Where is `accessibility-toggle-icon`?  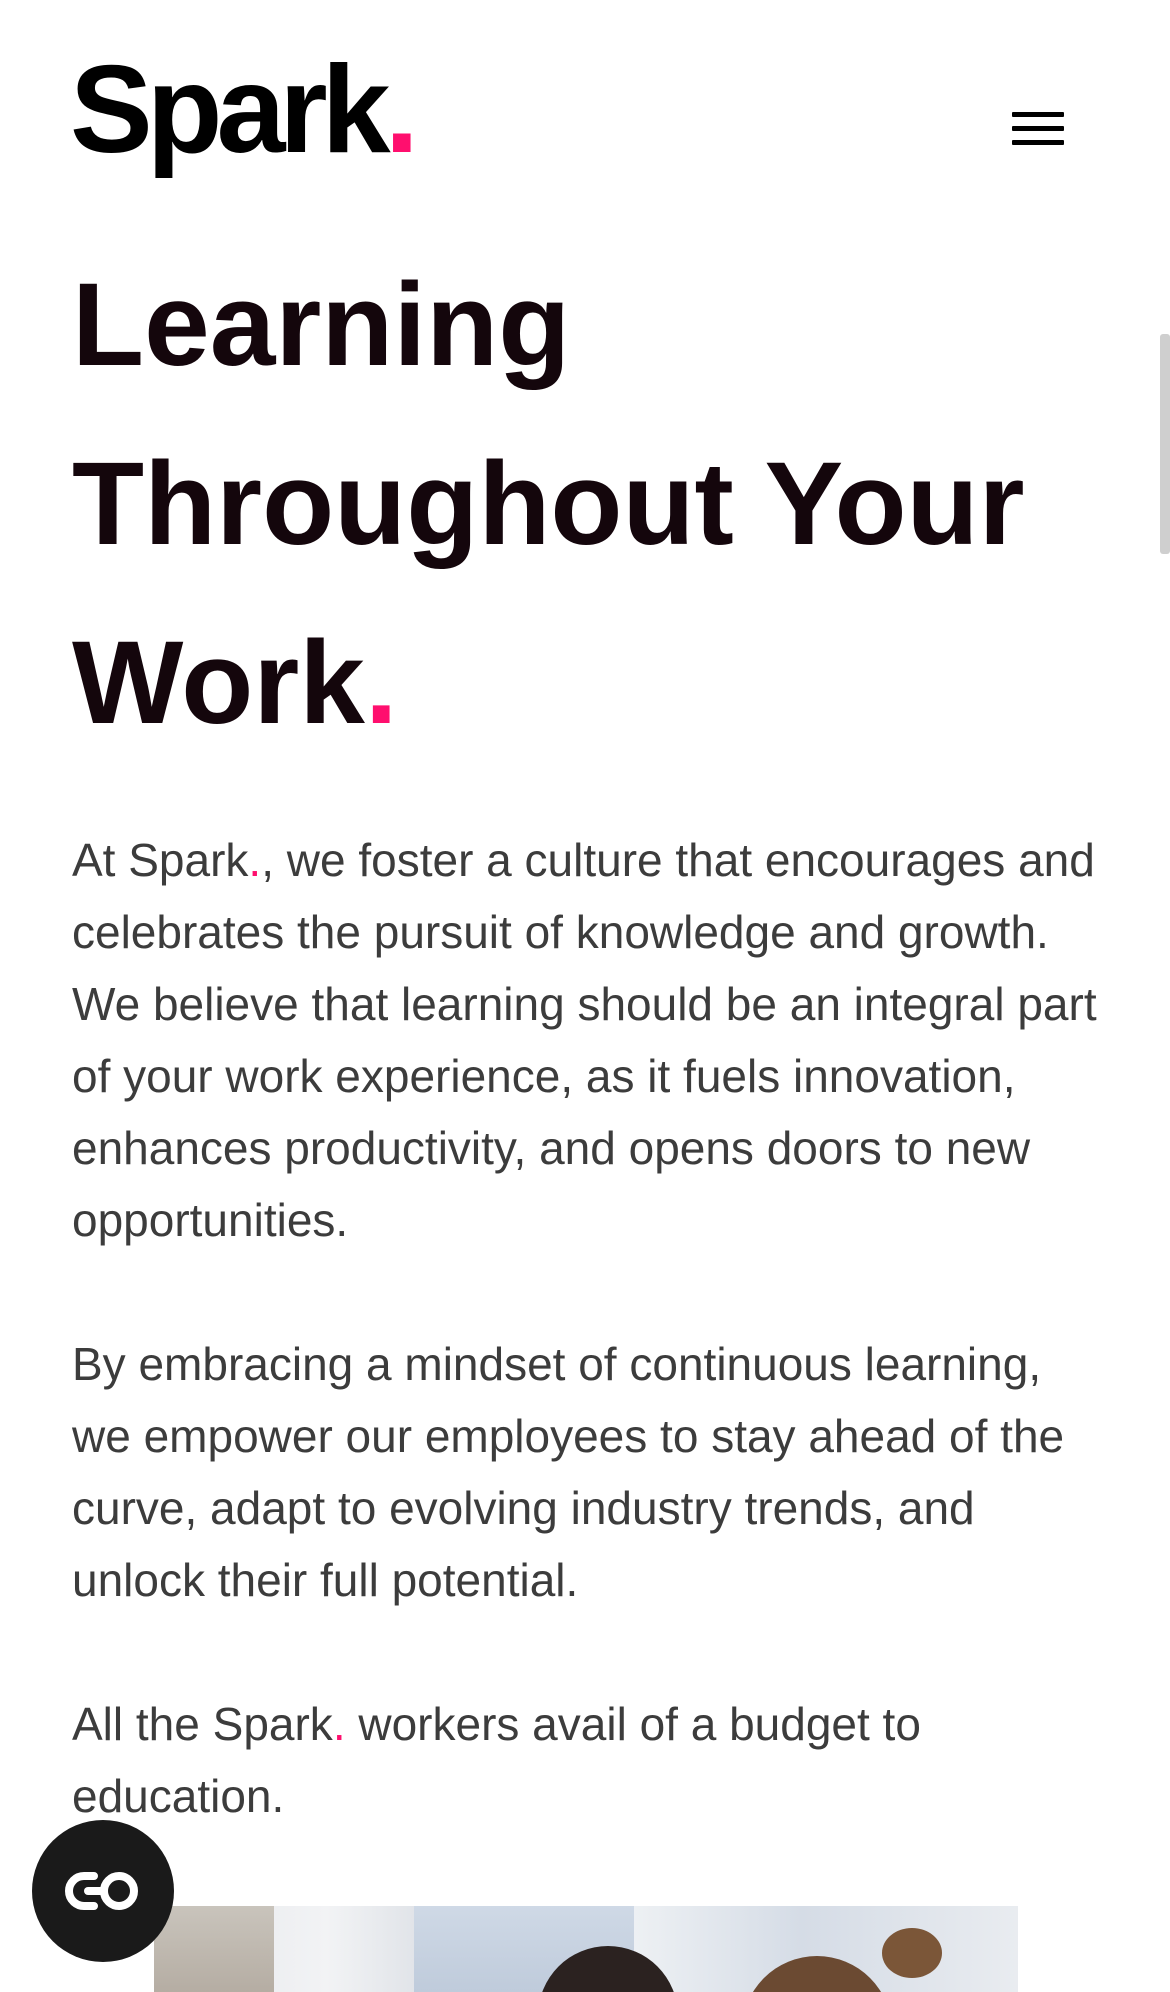 accessibility-toggle-icon is located at coordinates (101, 1891).